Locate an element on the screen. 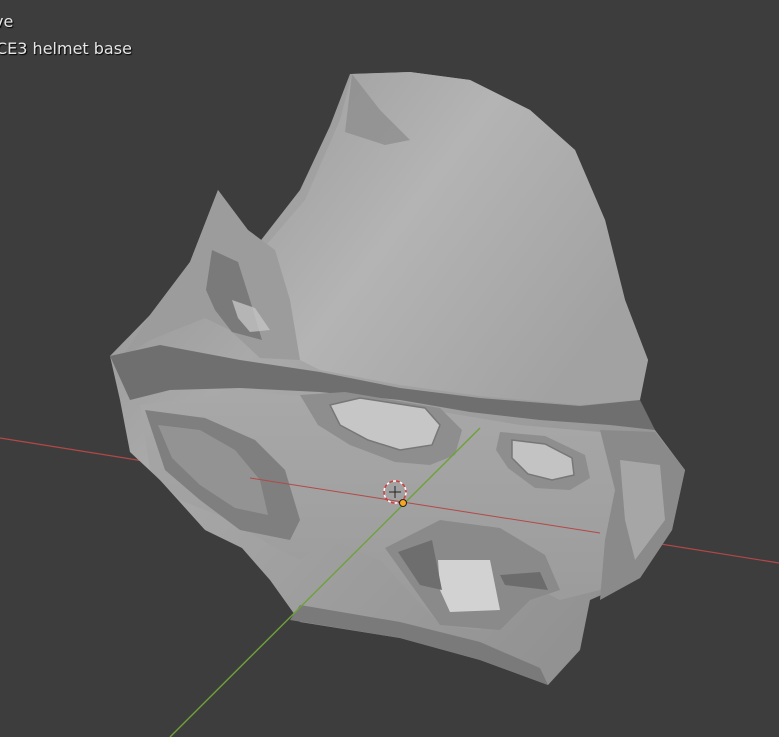  viewport-mode-label: ve is located at coordinates (7, 21).